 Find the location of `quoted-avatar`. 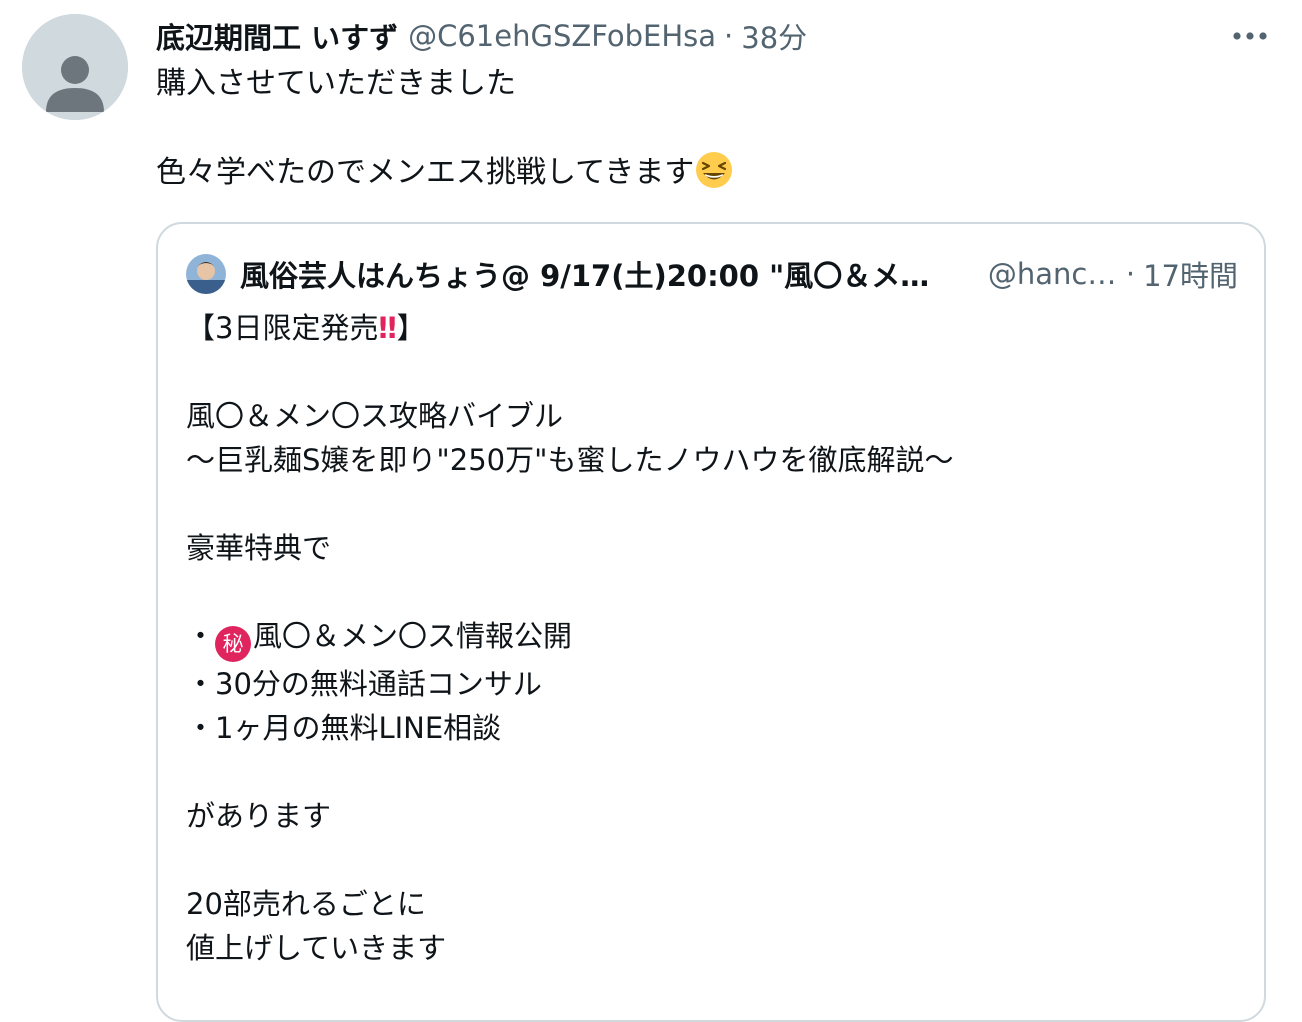

quoted-avatar is located at coordinates (206, 274).